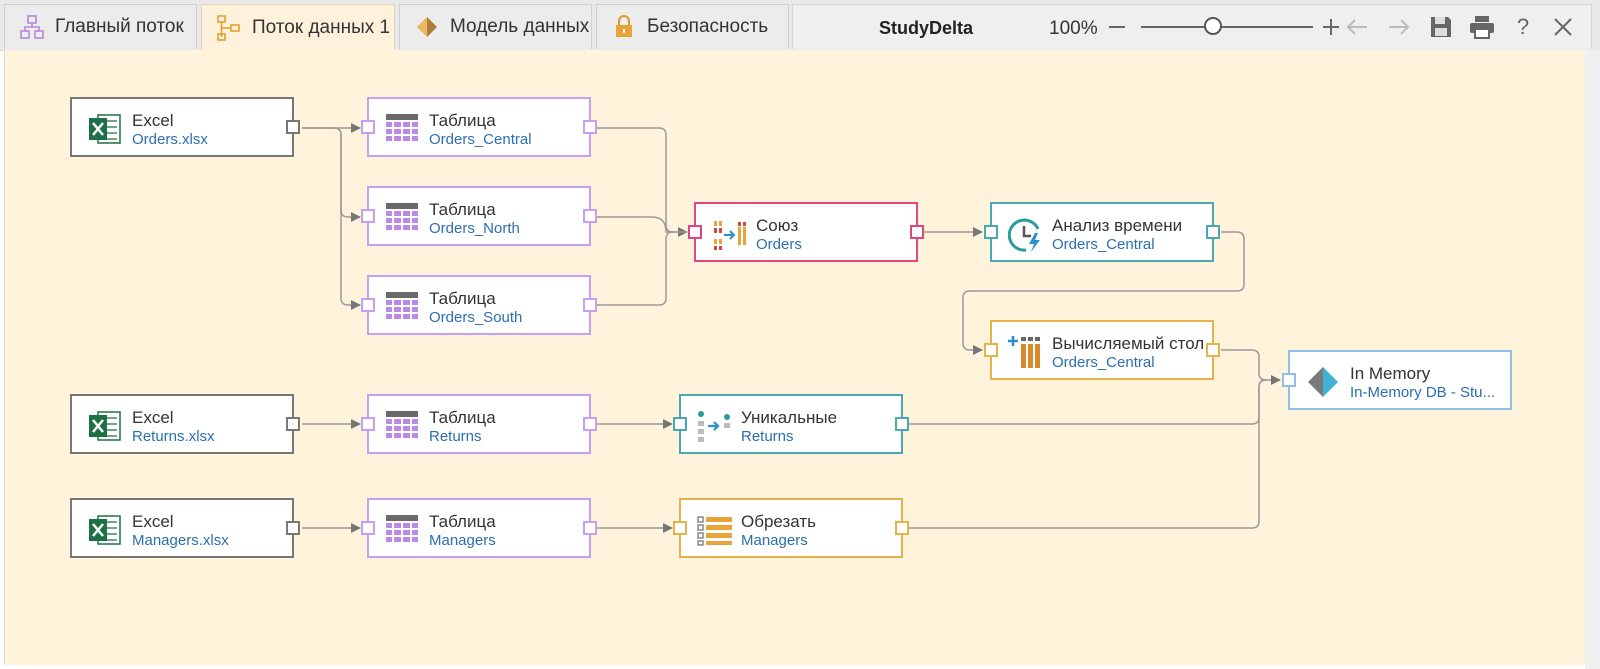  Describe the element at coordinates (1025, 352) in the screenshot. I see `calculated-column-icon` at that location.